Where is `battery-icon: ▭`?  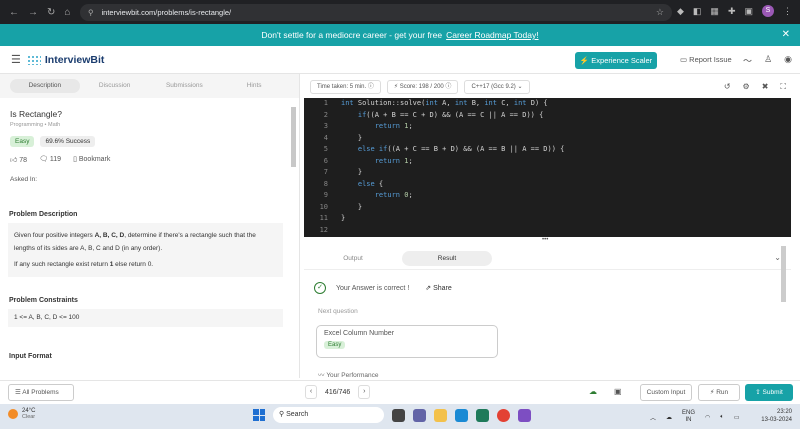
battery-icon: ▭ is located at coordinates (737, 417).